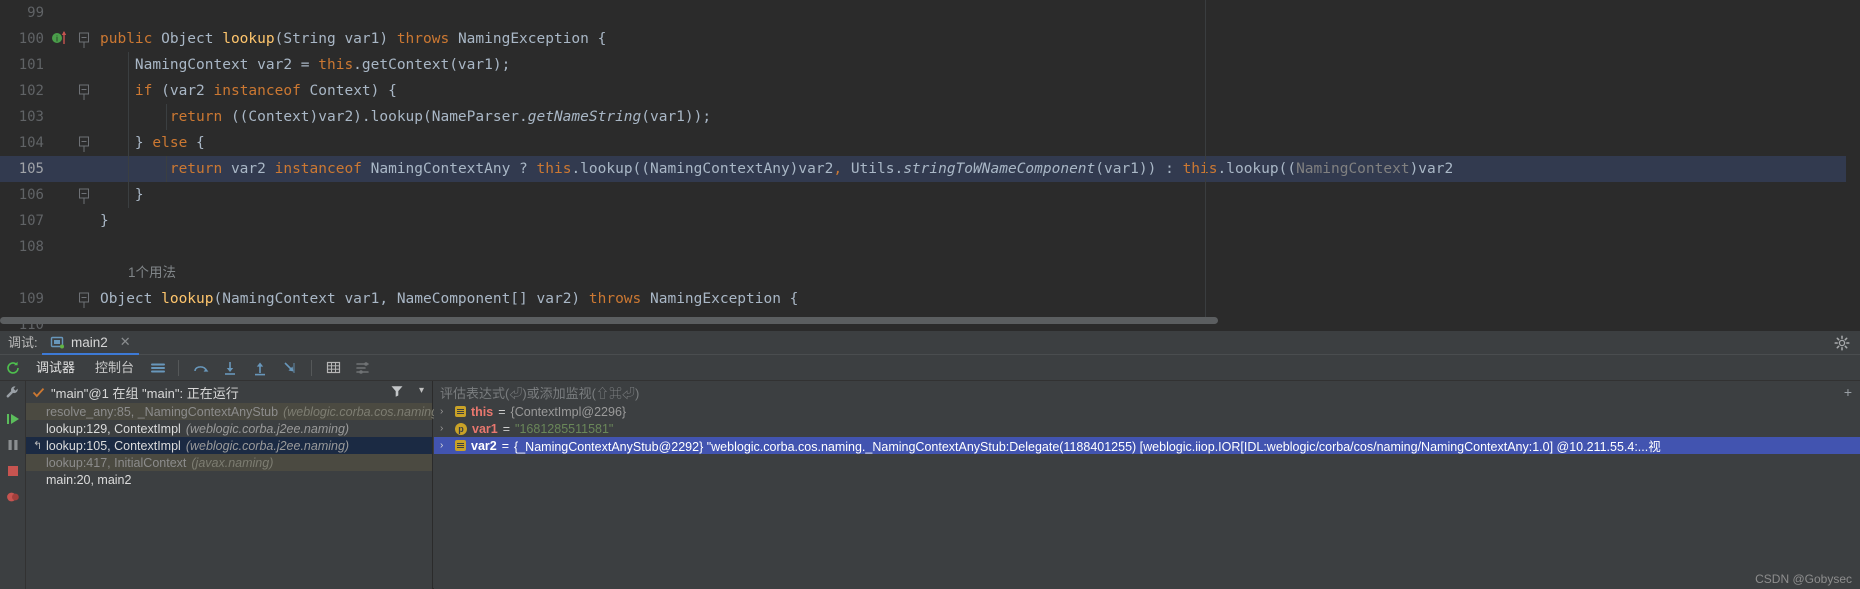 This screenshot has width=1860, height=589. I want to click on view-breakpoints-icon, so click(13, 497).